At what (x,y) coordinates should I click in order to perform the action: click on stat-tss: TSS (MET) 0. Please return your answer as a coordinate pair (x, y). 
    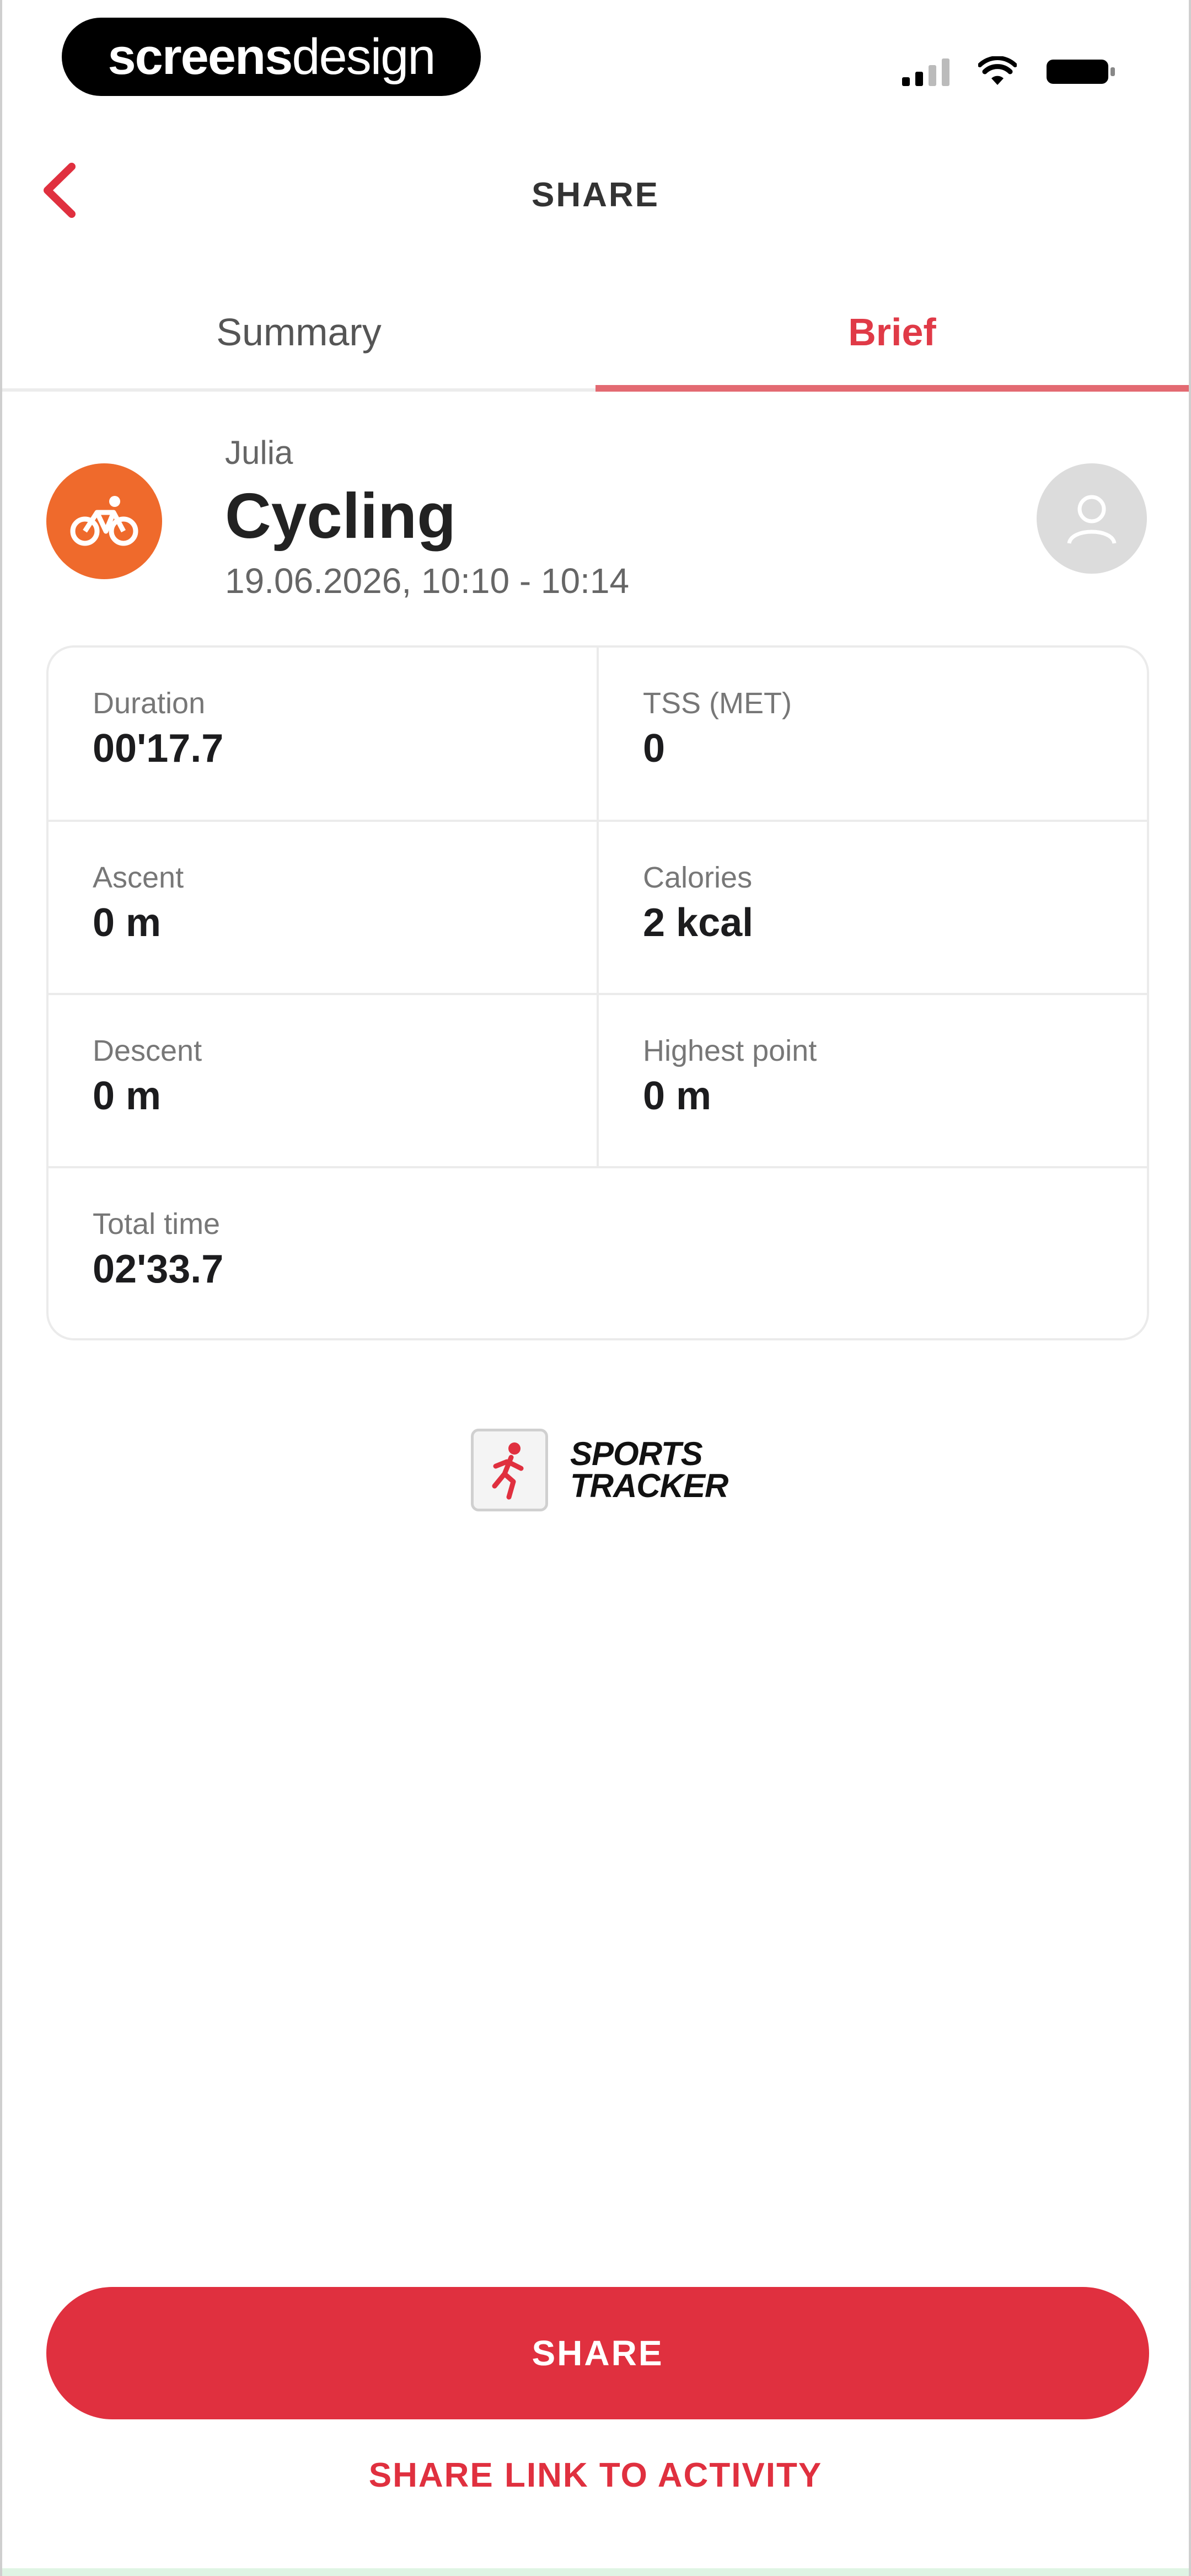
    Looking at the image, I should click on (873, 734).